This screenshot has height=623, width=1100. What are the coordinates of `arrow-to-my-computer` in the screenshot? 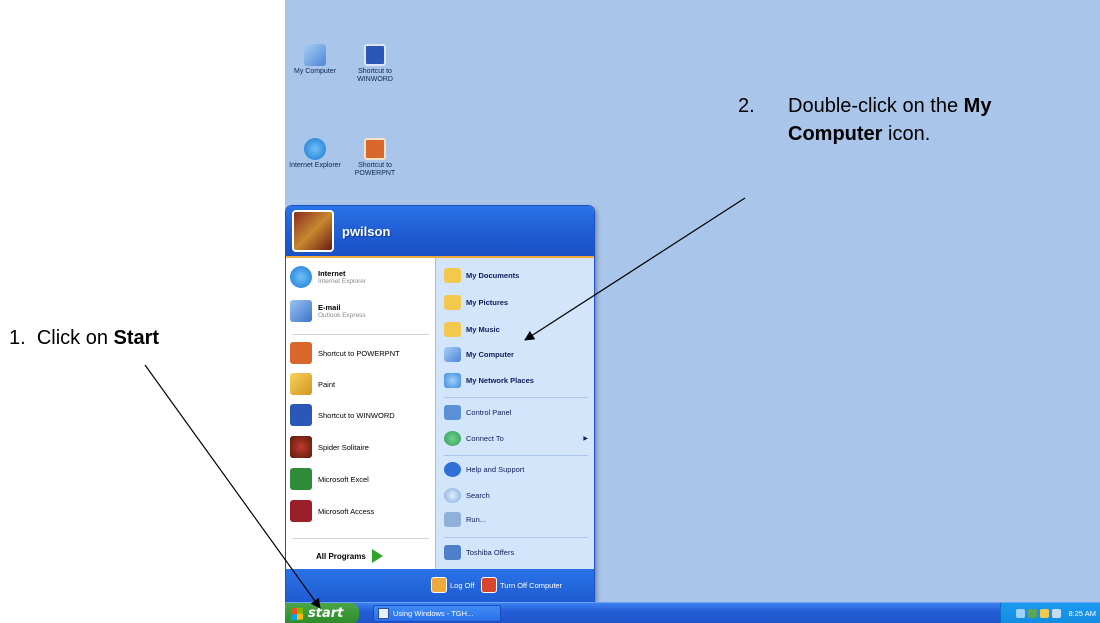 It's located at (635, 269).